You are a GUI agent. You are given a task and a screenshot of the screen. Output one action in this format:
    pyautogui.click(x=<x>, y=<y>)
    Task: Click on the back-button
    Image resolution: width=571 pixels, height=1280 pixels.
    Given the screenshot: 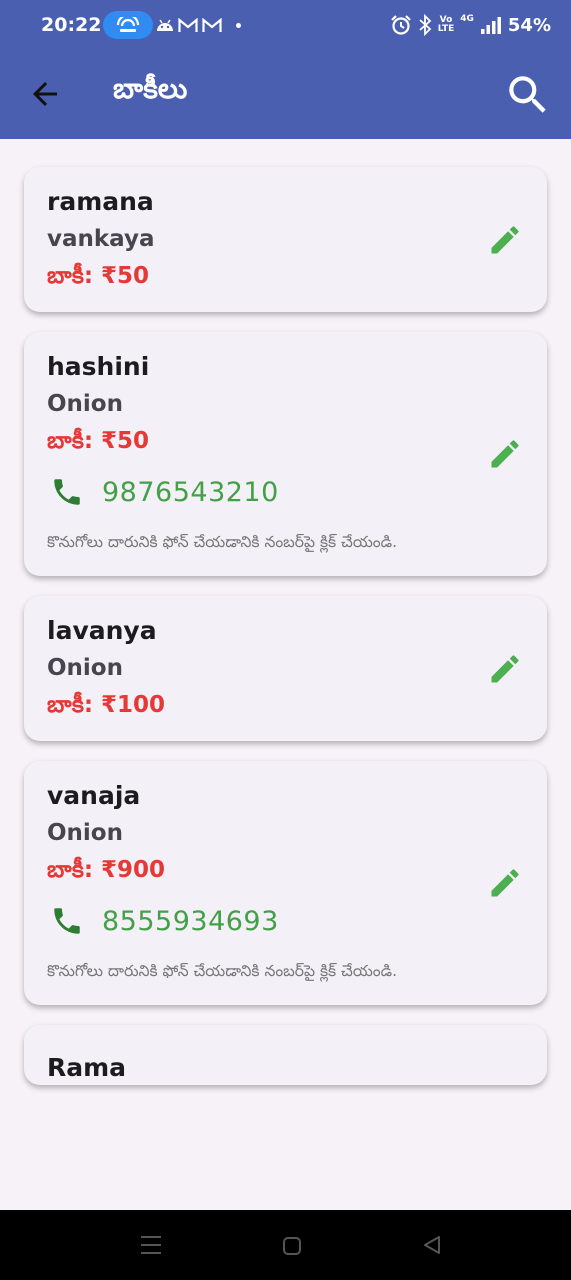 What is the action you would take?
    pyautogui.click(x=45, y=94)
    